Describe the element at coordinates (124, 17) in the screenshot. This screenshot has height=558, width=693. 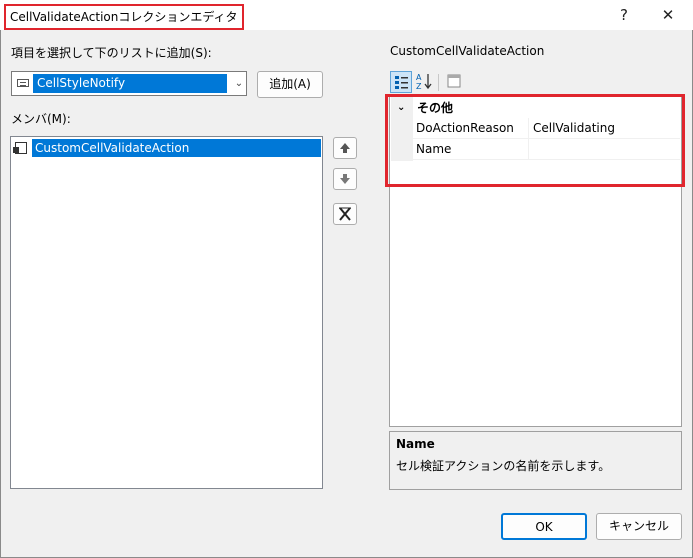
I see `window-title: CellValidateActionコレクションエディタ` at that location.